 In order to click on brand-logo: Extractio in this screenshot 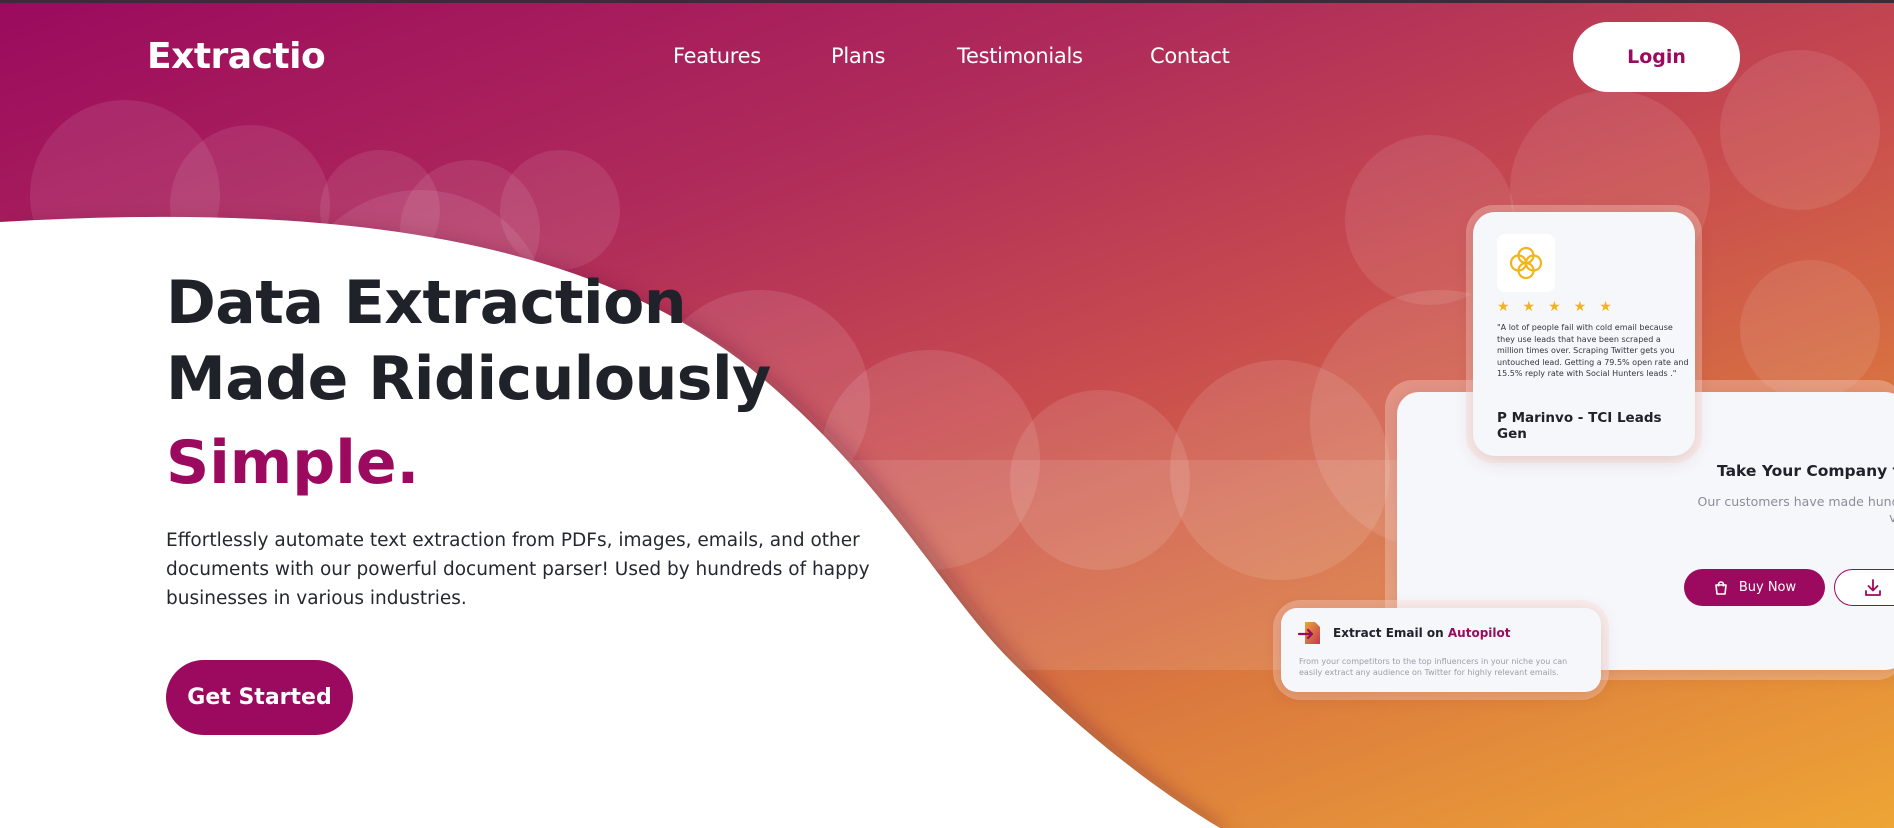, I will do `click(236, 56)`.